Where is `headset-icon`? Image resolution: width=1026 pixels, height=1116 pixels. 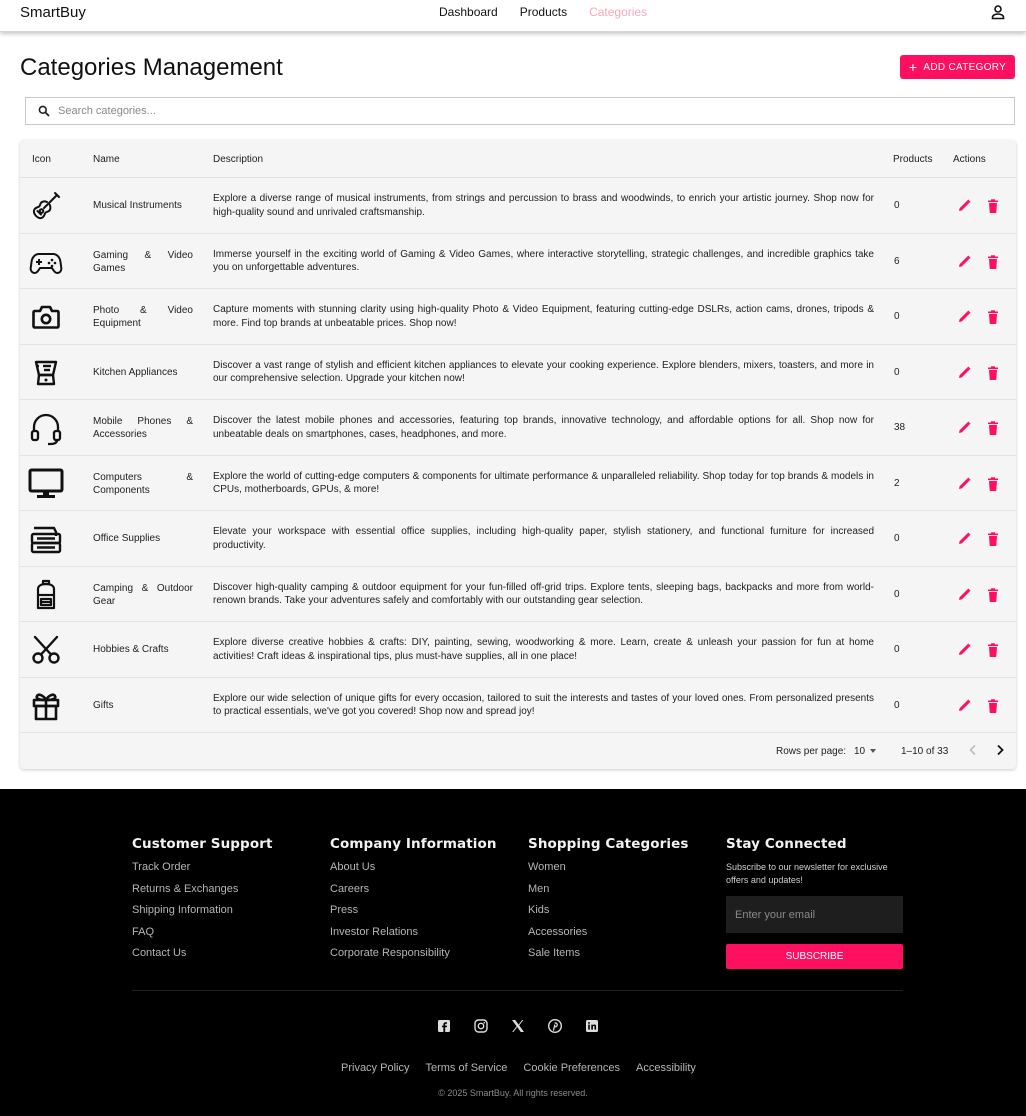 headset-icon is located at coordinates (46, 428).